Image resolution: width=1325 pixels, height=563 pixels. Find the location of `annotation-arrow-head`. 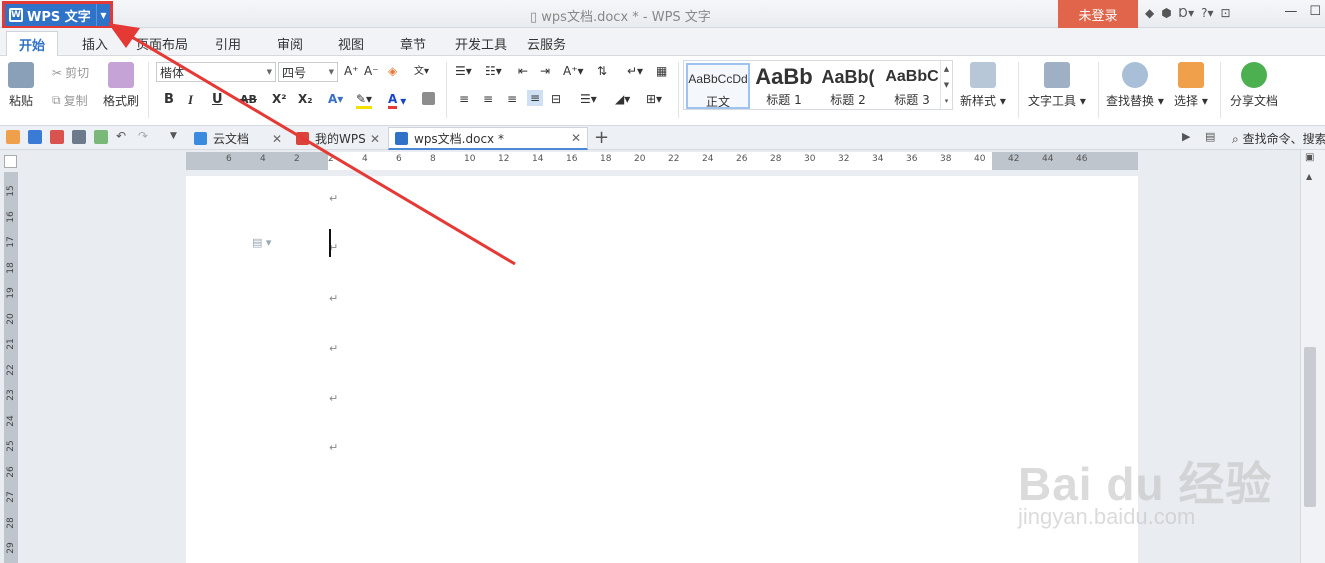

annotation-arrow-head is located at coordinates (124, 35).